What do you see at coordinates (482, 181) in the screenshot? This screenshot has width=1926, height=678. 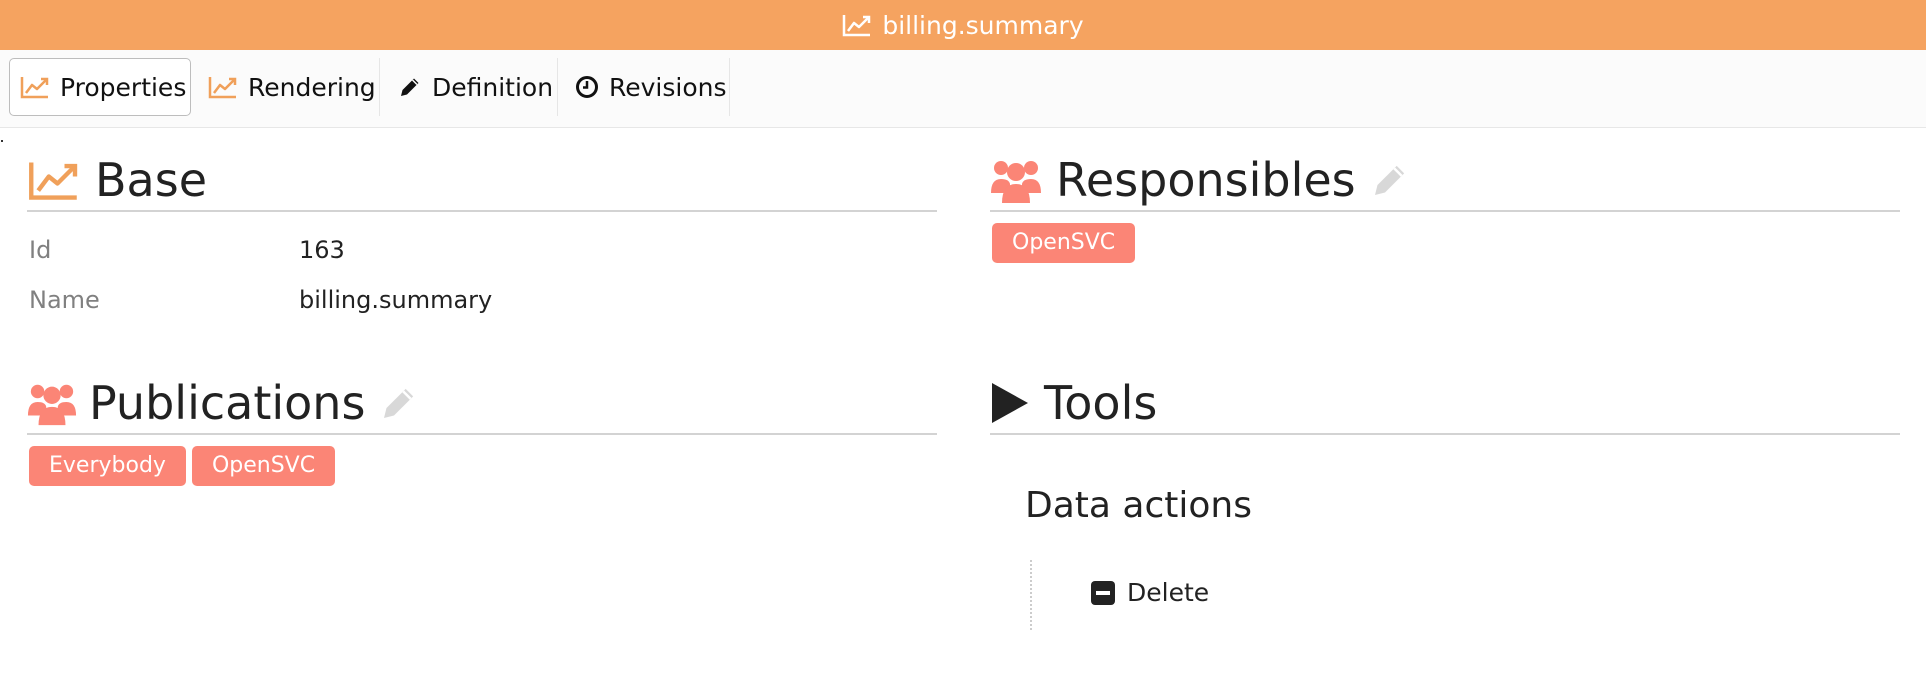 I see `section-header: Base` at bounding box center [482, 181].